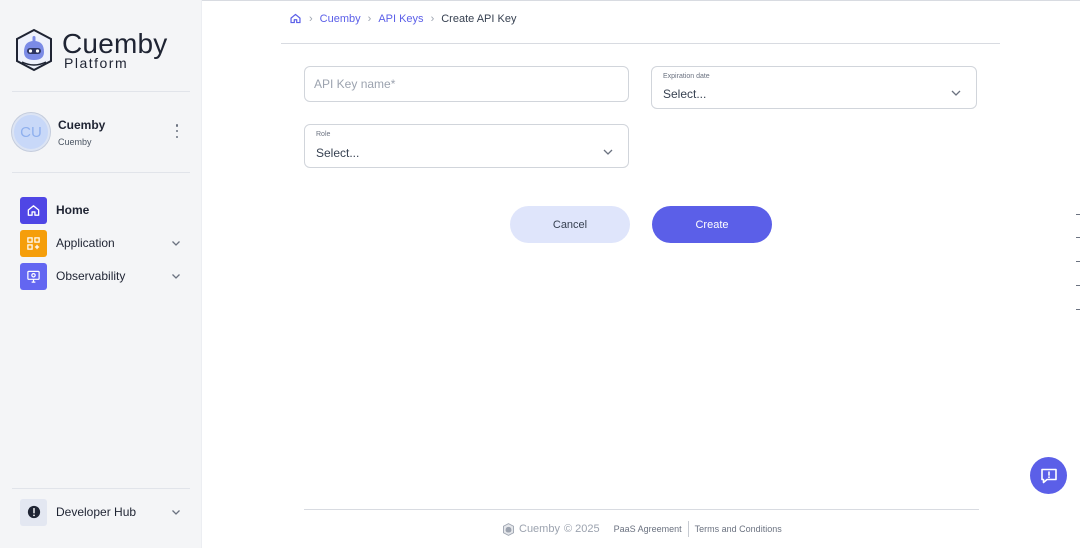  Describe the element at coordinates (1078, 265) in the screenshot. I see `edge-scroll-marks` at that location.